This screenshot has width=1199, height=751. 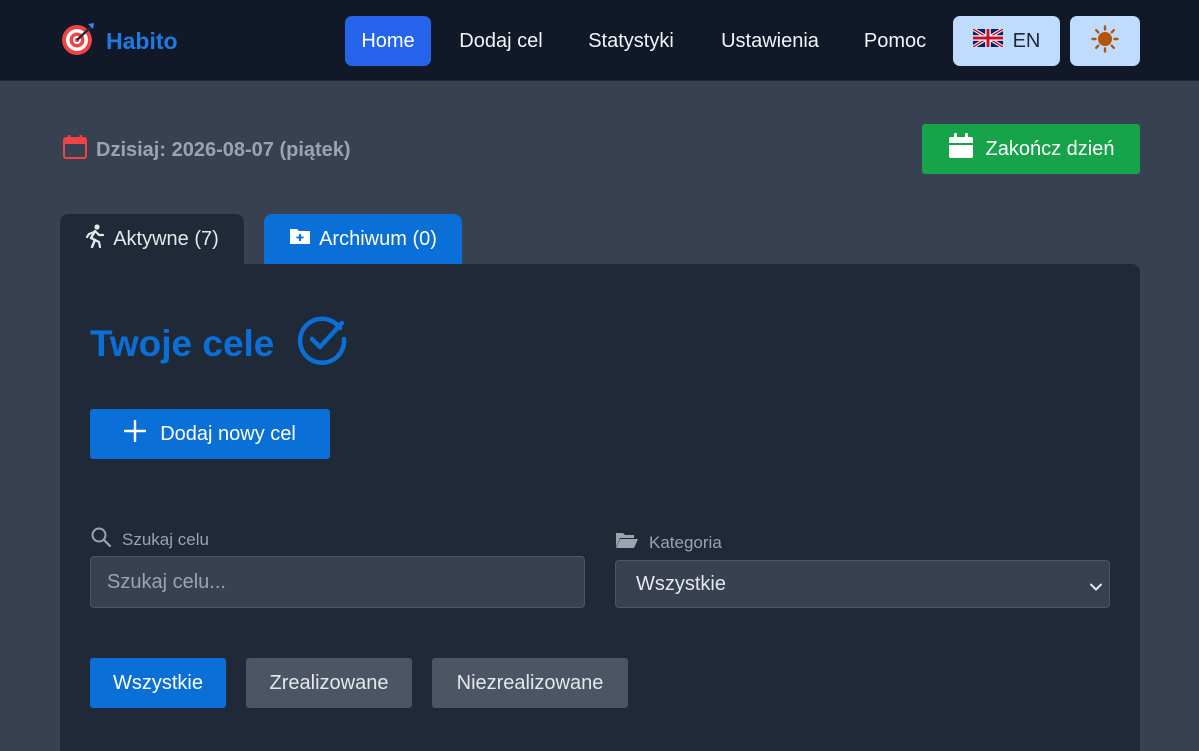 What do you see at coordinates (1096, 588) in the screenshot?
I see `chevron-down-icon` at bounding box center [1096, 588].